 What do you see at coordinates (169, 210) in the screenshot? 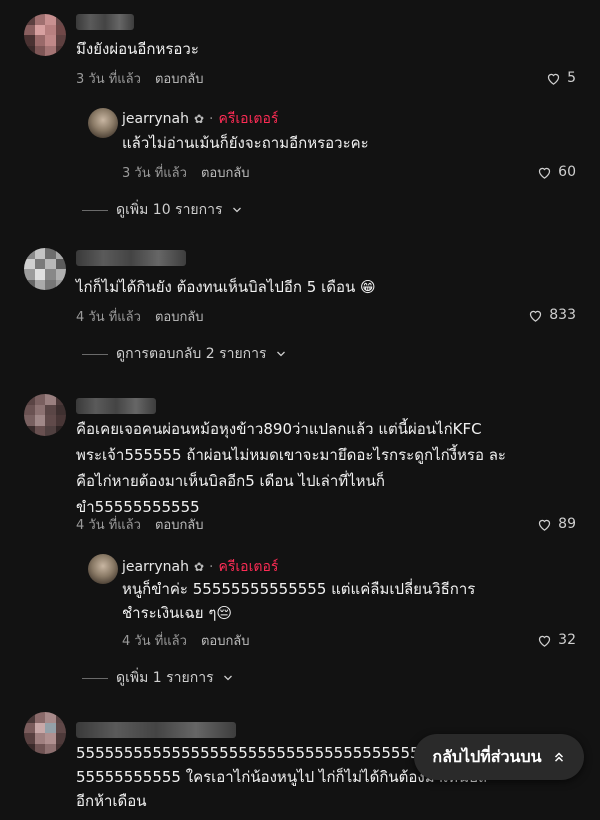
I see `view-more-label: ดูเพิ่ม 10 รายการ` at bounding box center [169, 210].